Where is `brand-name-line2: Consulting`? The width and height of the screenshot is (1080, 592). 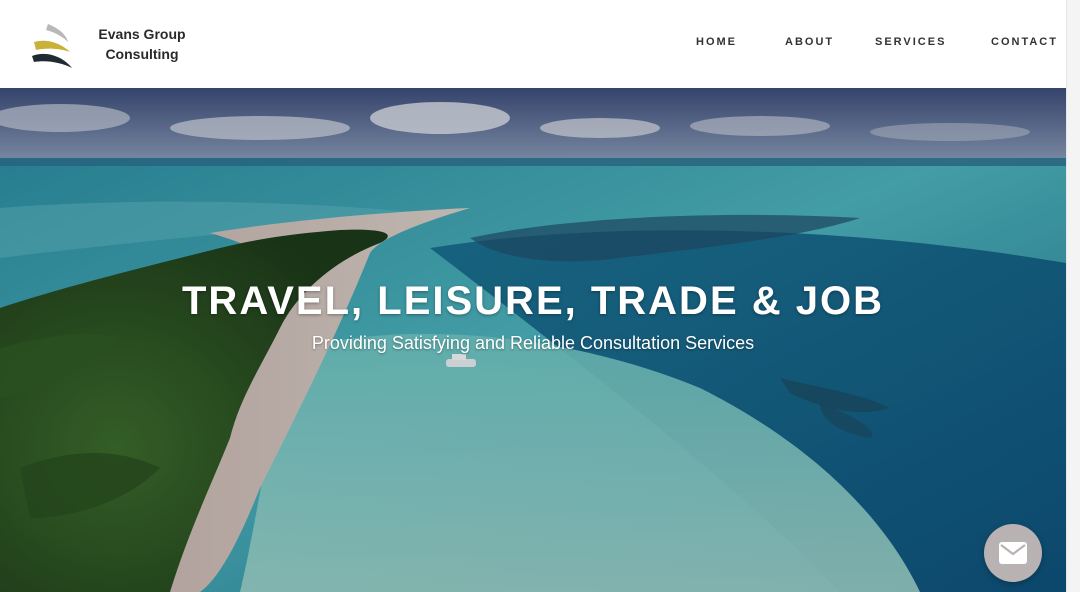 brand-name-line2: Consulting is located at coordinates (142, 54).